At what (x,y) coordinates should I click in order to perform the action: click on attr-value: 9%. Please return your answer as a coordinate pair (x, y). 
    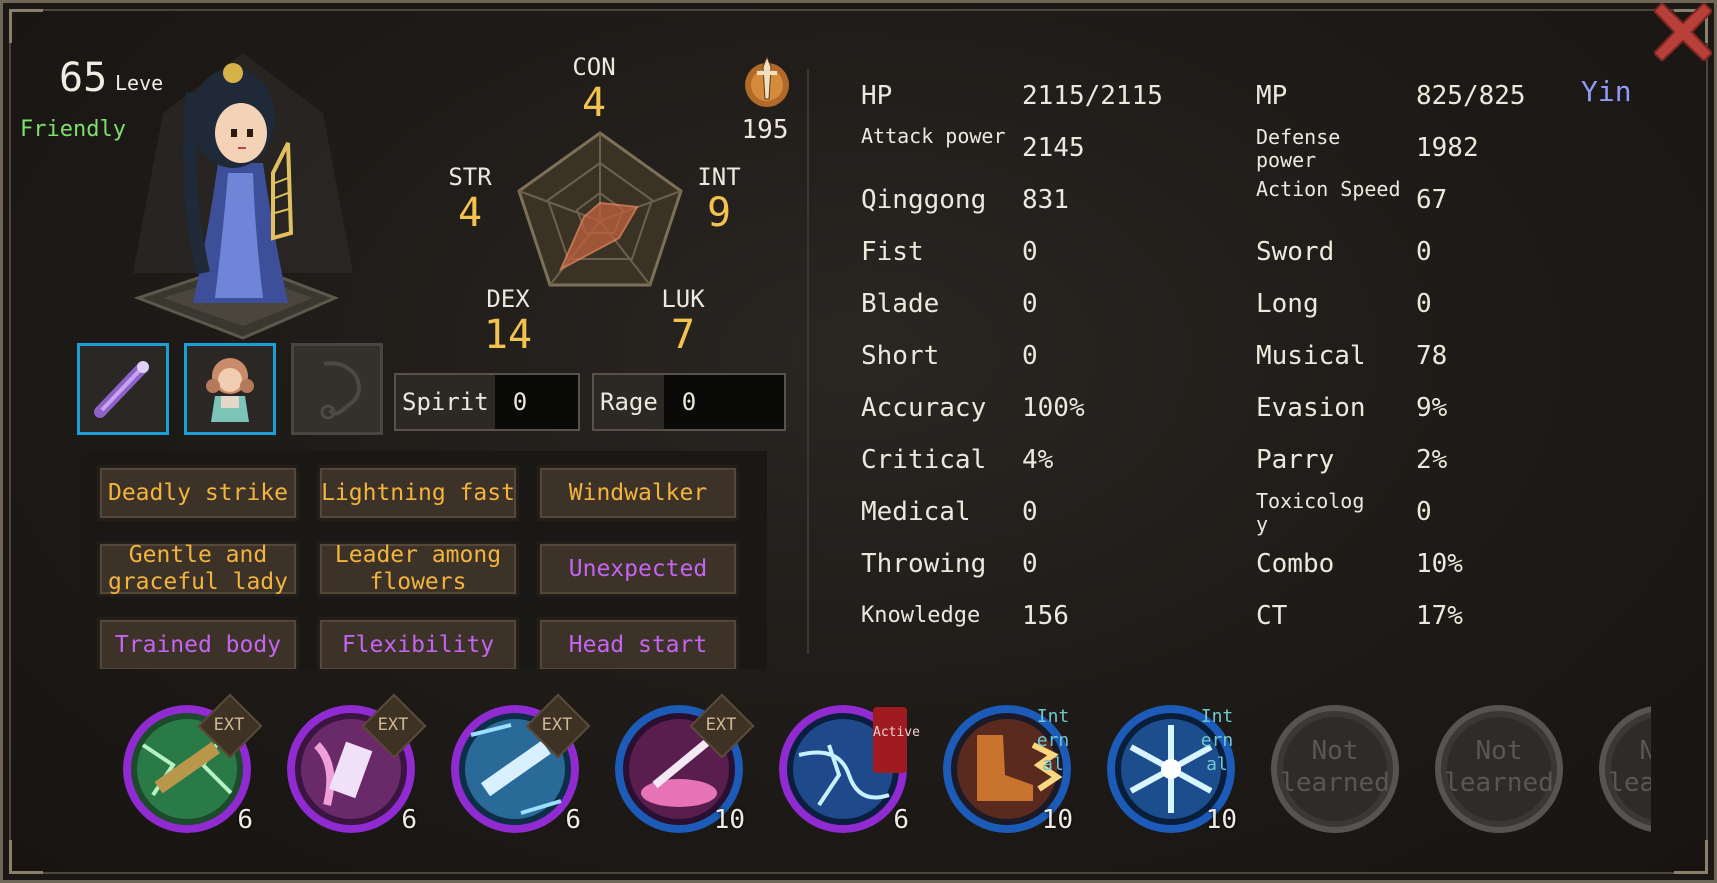
    Looking at the image, I should click on (1432, 408).